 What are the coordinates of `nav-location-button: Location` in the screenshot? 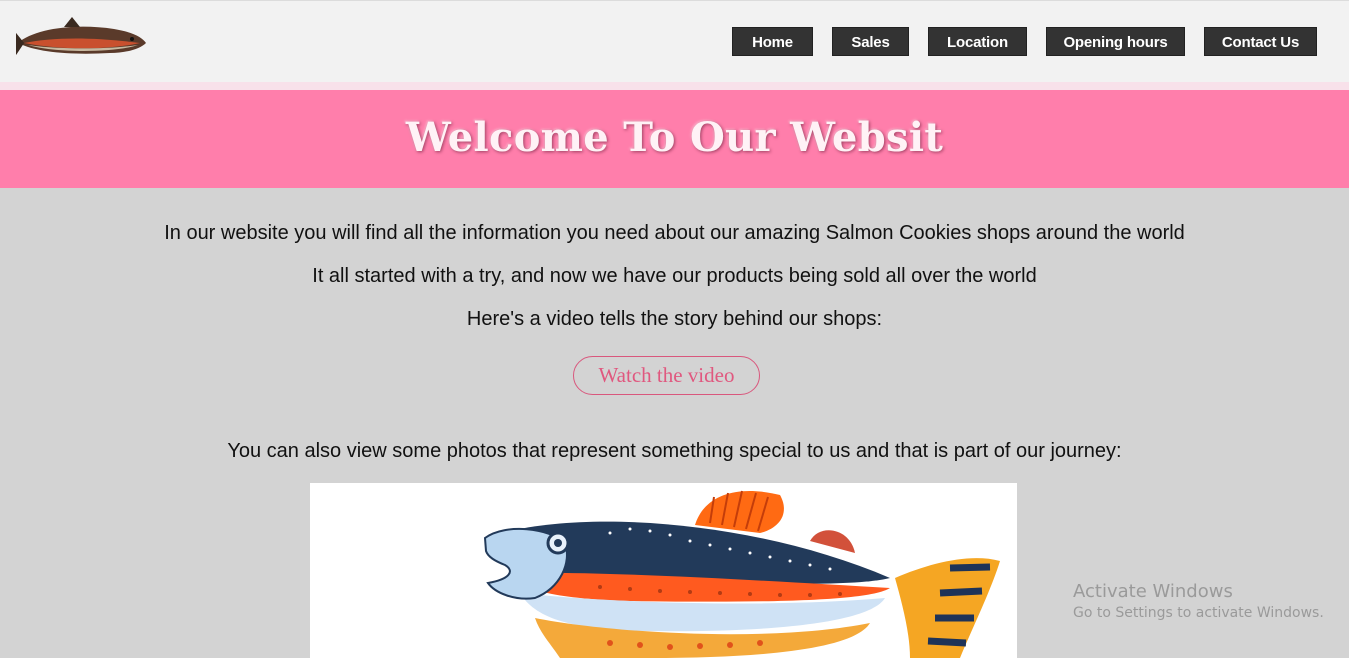 It's located at (977, 41).